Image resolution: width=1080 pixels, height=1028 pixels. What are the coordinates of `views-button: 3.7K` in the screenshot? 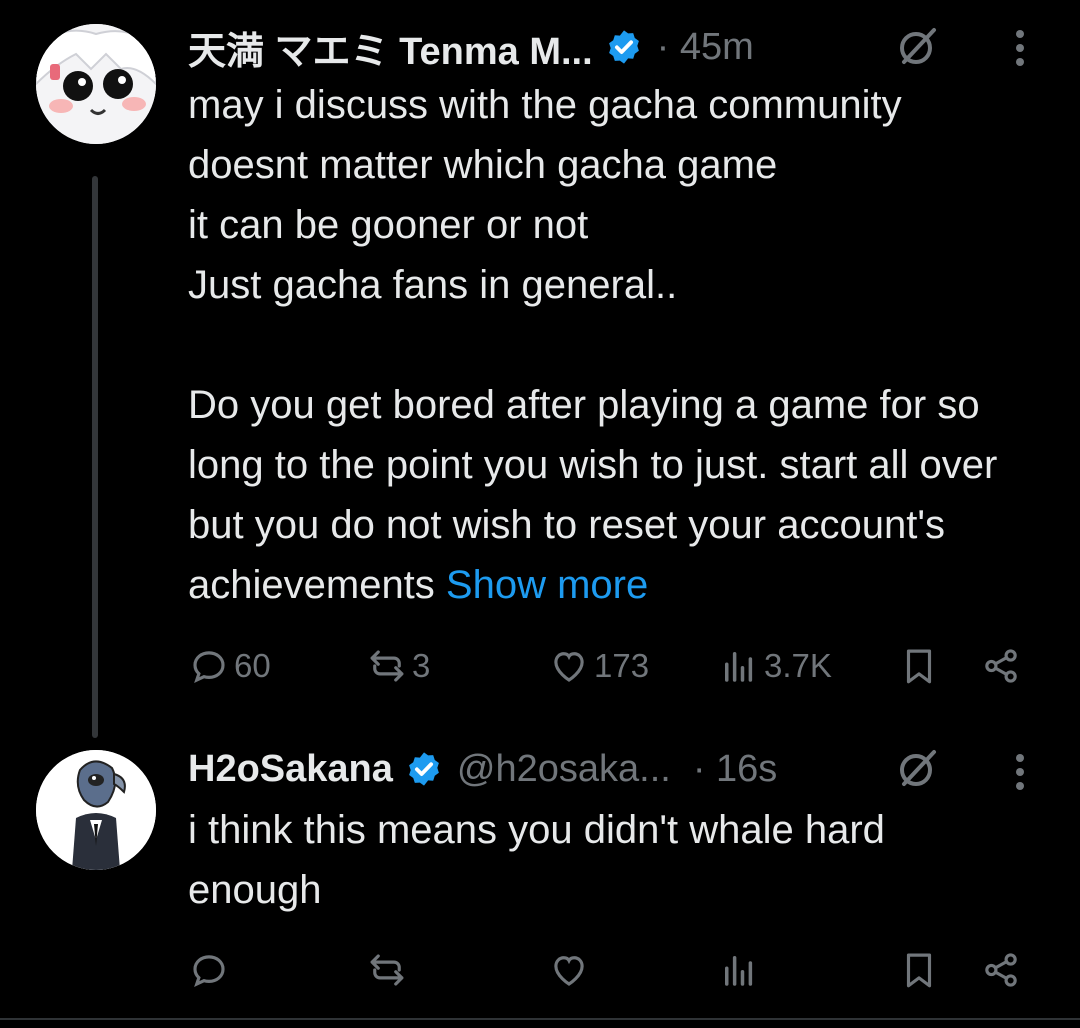 It's located at (775, 666).